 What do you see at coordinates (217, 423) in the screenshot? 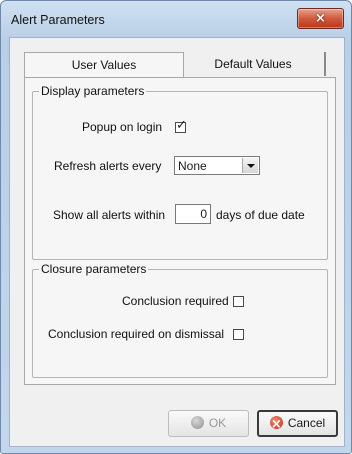
I see `ok-label: OK` at bounding box center [217, 423].